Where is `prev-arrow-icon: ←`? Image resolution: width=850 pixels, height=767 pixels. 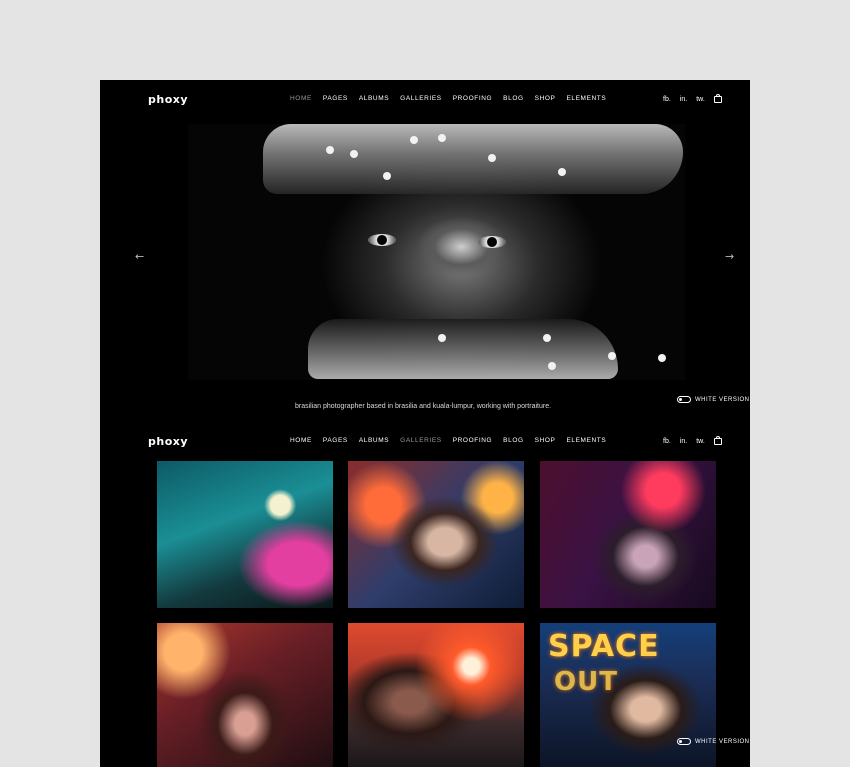 prev-arrow-icon: ← is located at coordinates (139, 256).